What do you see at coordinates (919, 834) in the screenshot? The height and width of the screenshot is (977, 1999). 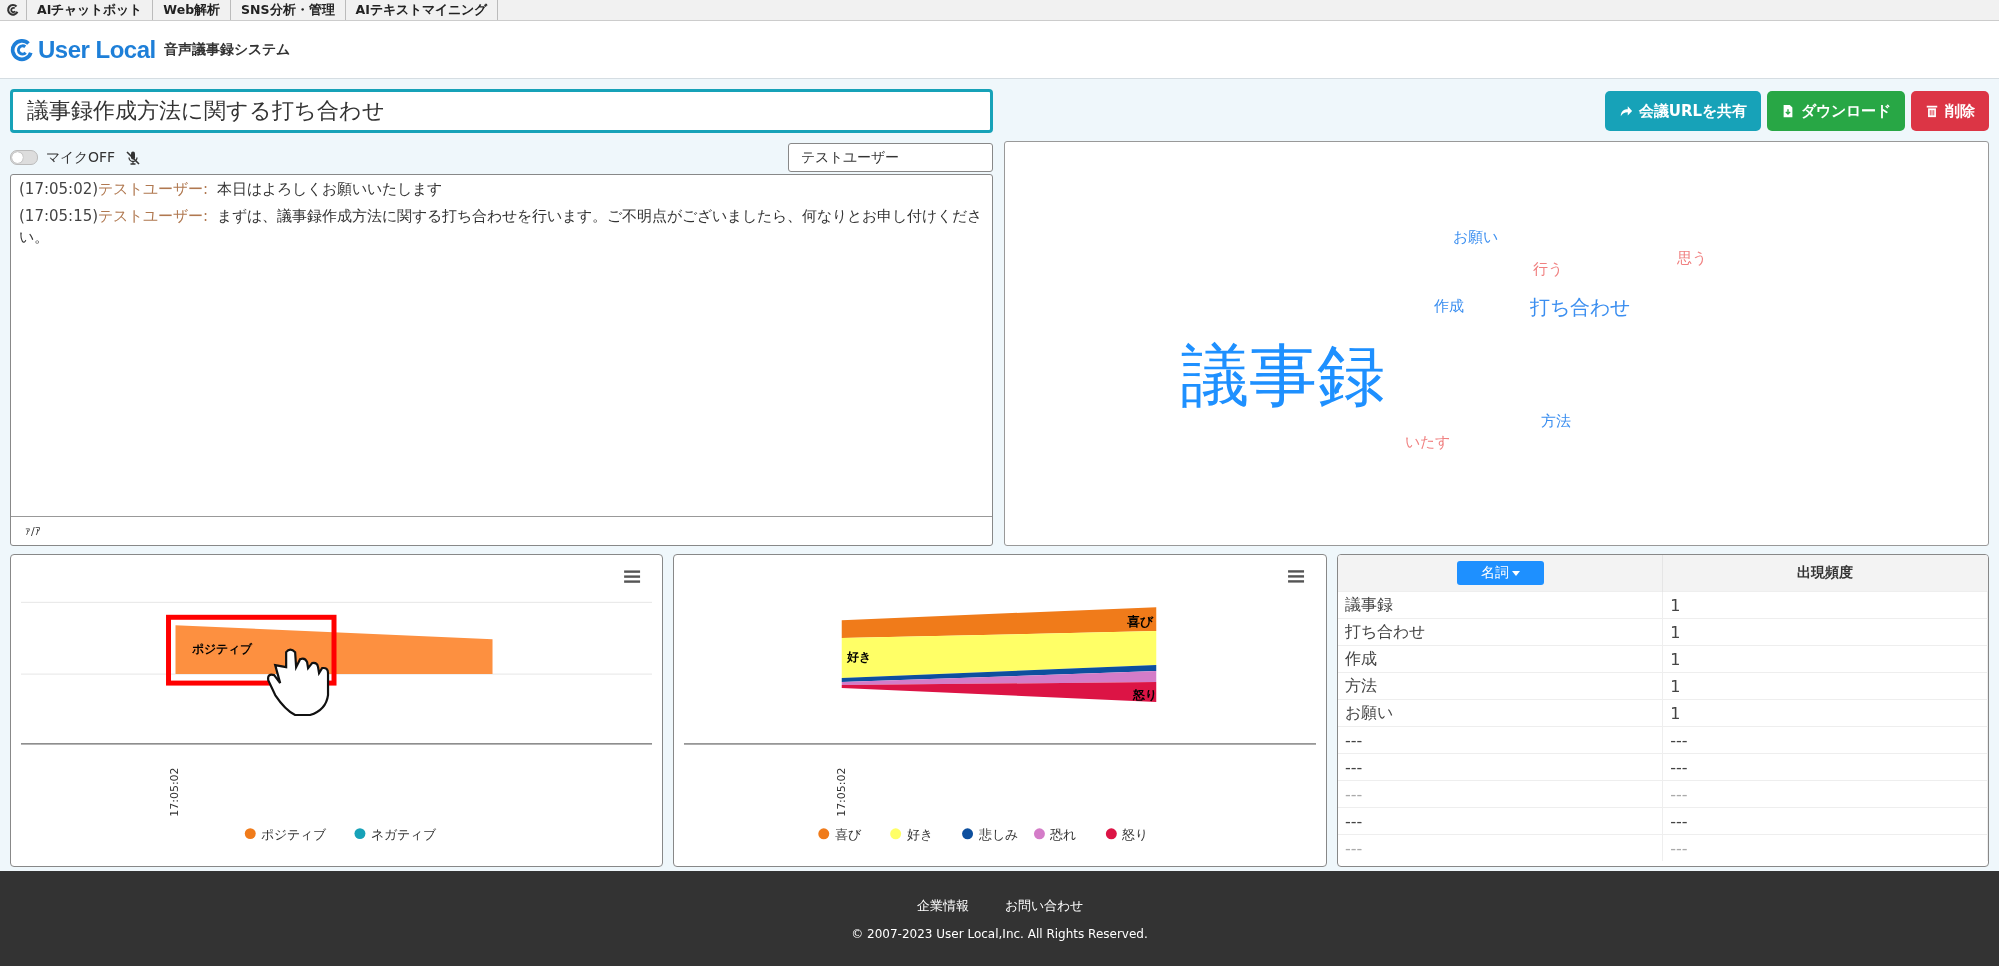 I see `legend-label: 好き` at bounding box center [919, 834].